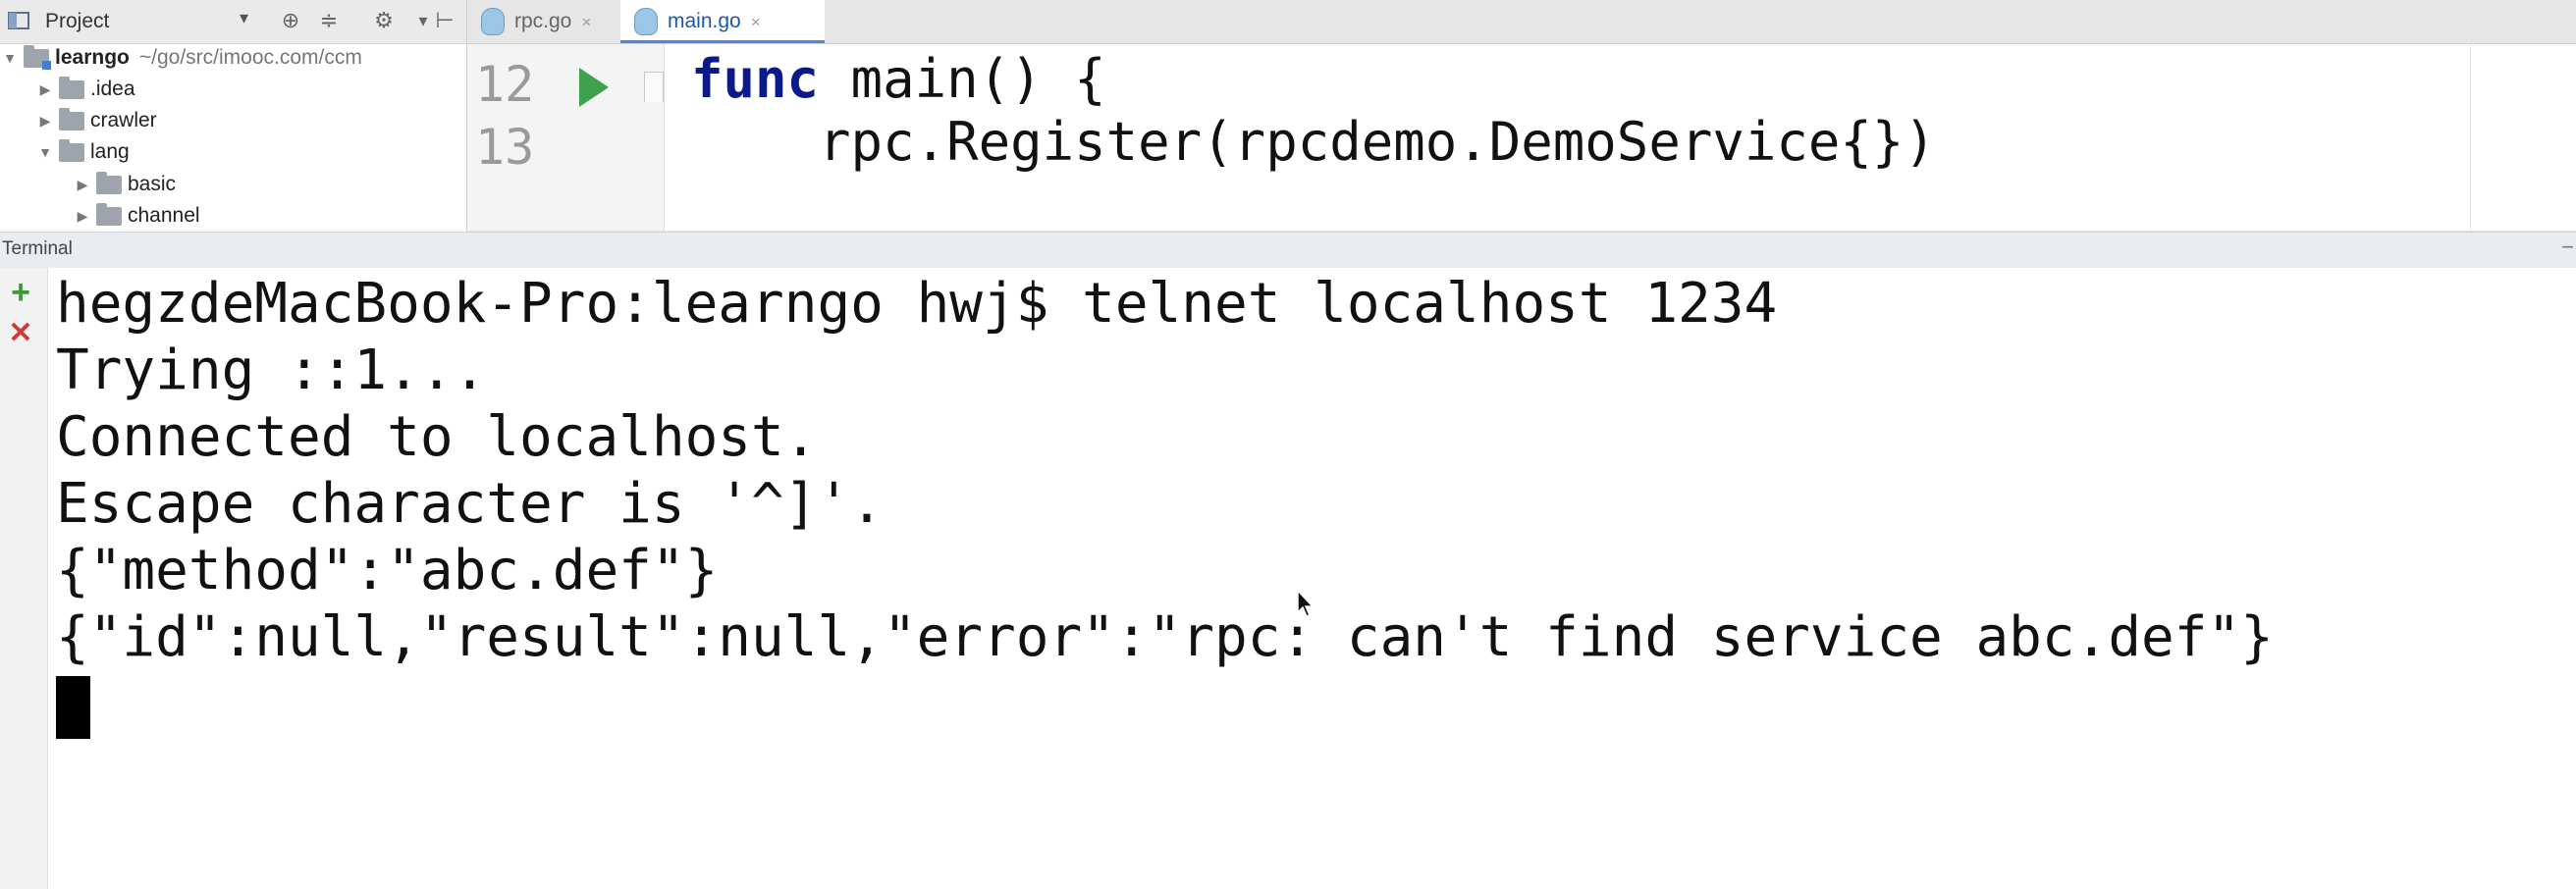 This screenshot has width=2576, height=889. What do you see at coordinates (290, 21) in the screenshot?
I see `scroll-from-source-icon: ⊕` at bounding box center [290, 21].